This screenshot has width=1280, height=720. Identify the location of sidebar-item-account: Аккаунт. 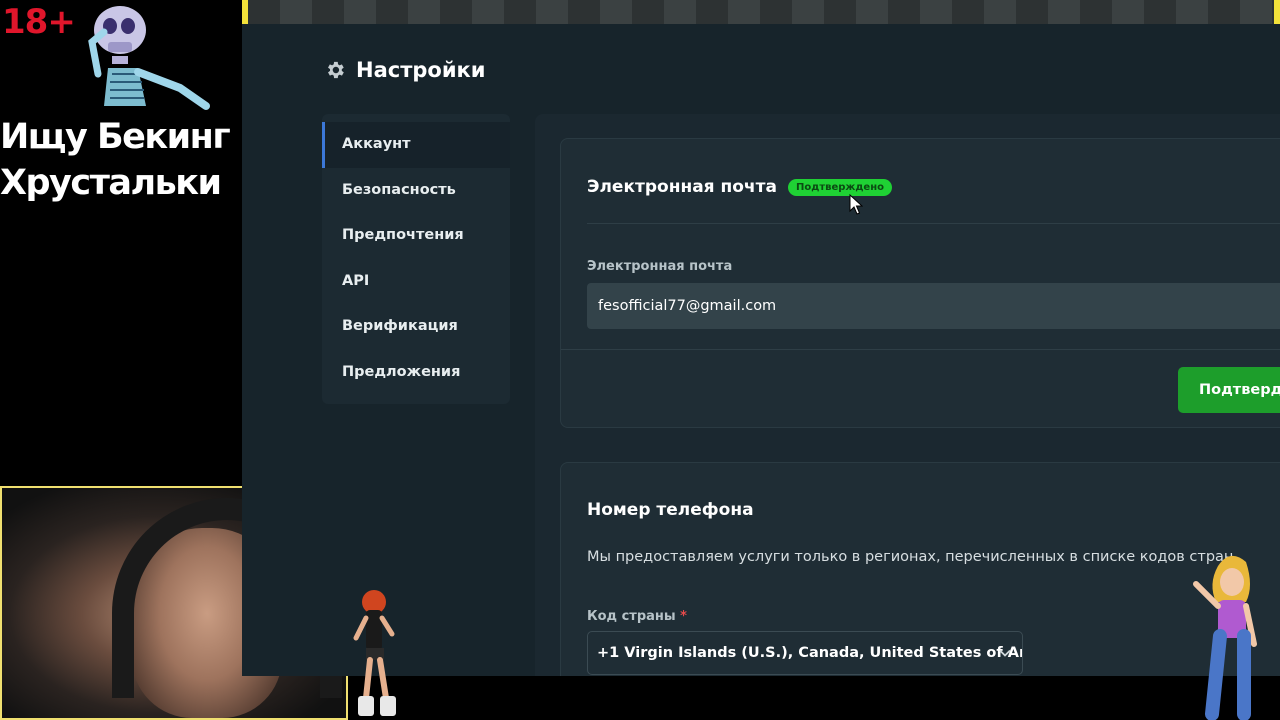
(416, 145).